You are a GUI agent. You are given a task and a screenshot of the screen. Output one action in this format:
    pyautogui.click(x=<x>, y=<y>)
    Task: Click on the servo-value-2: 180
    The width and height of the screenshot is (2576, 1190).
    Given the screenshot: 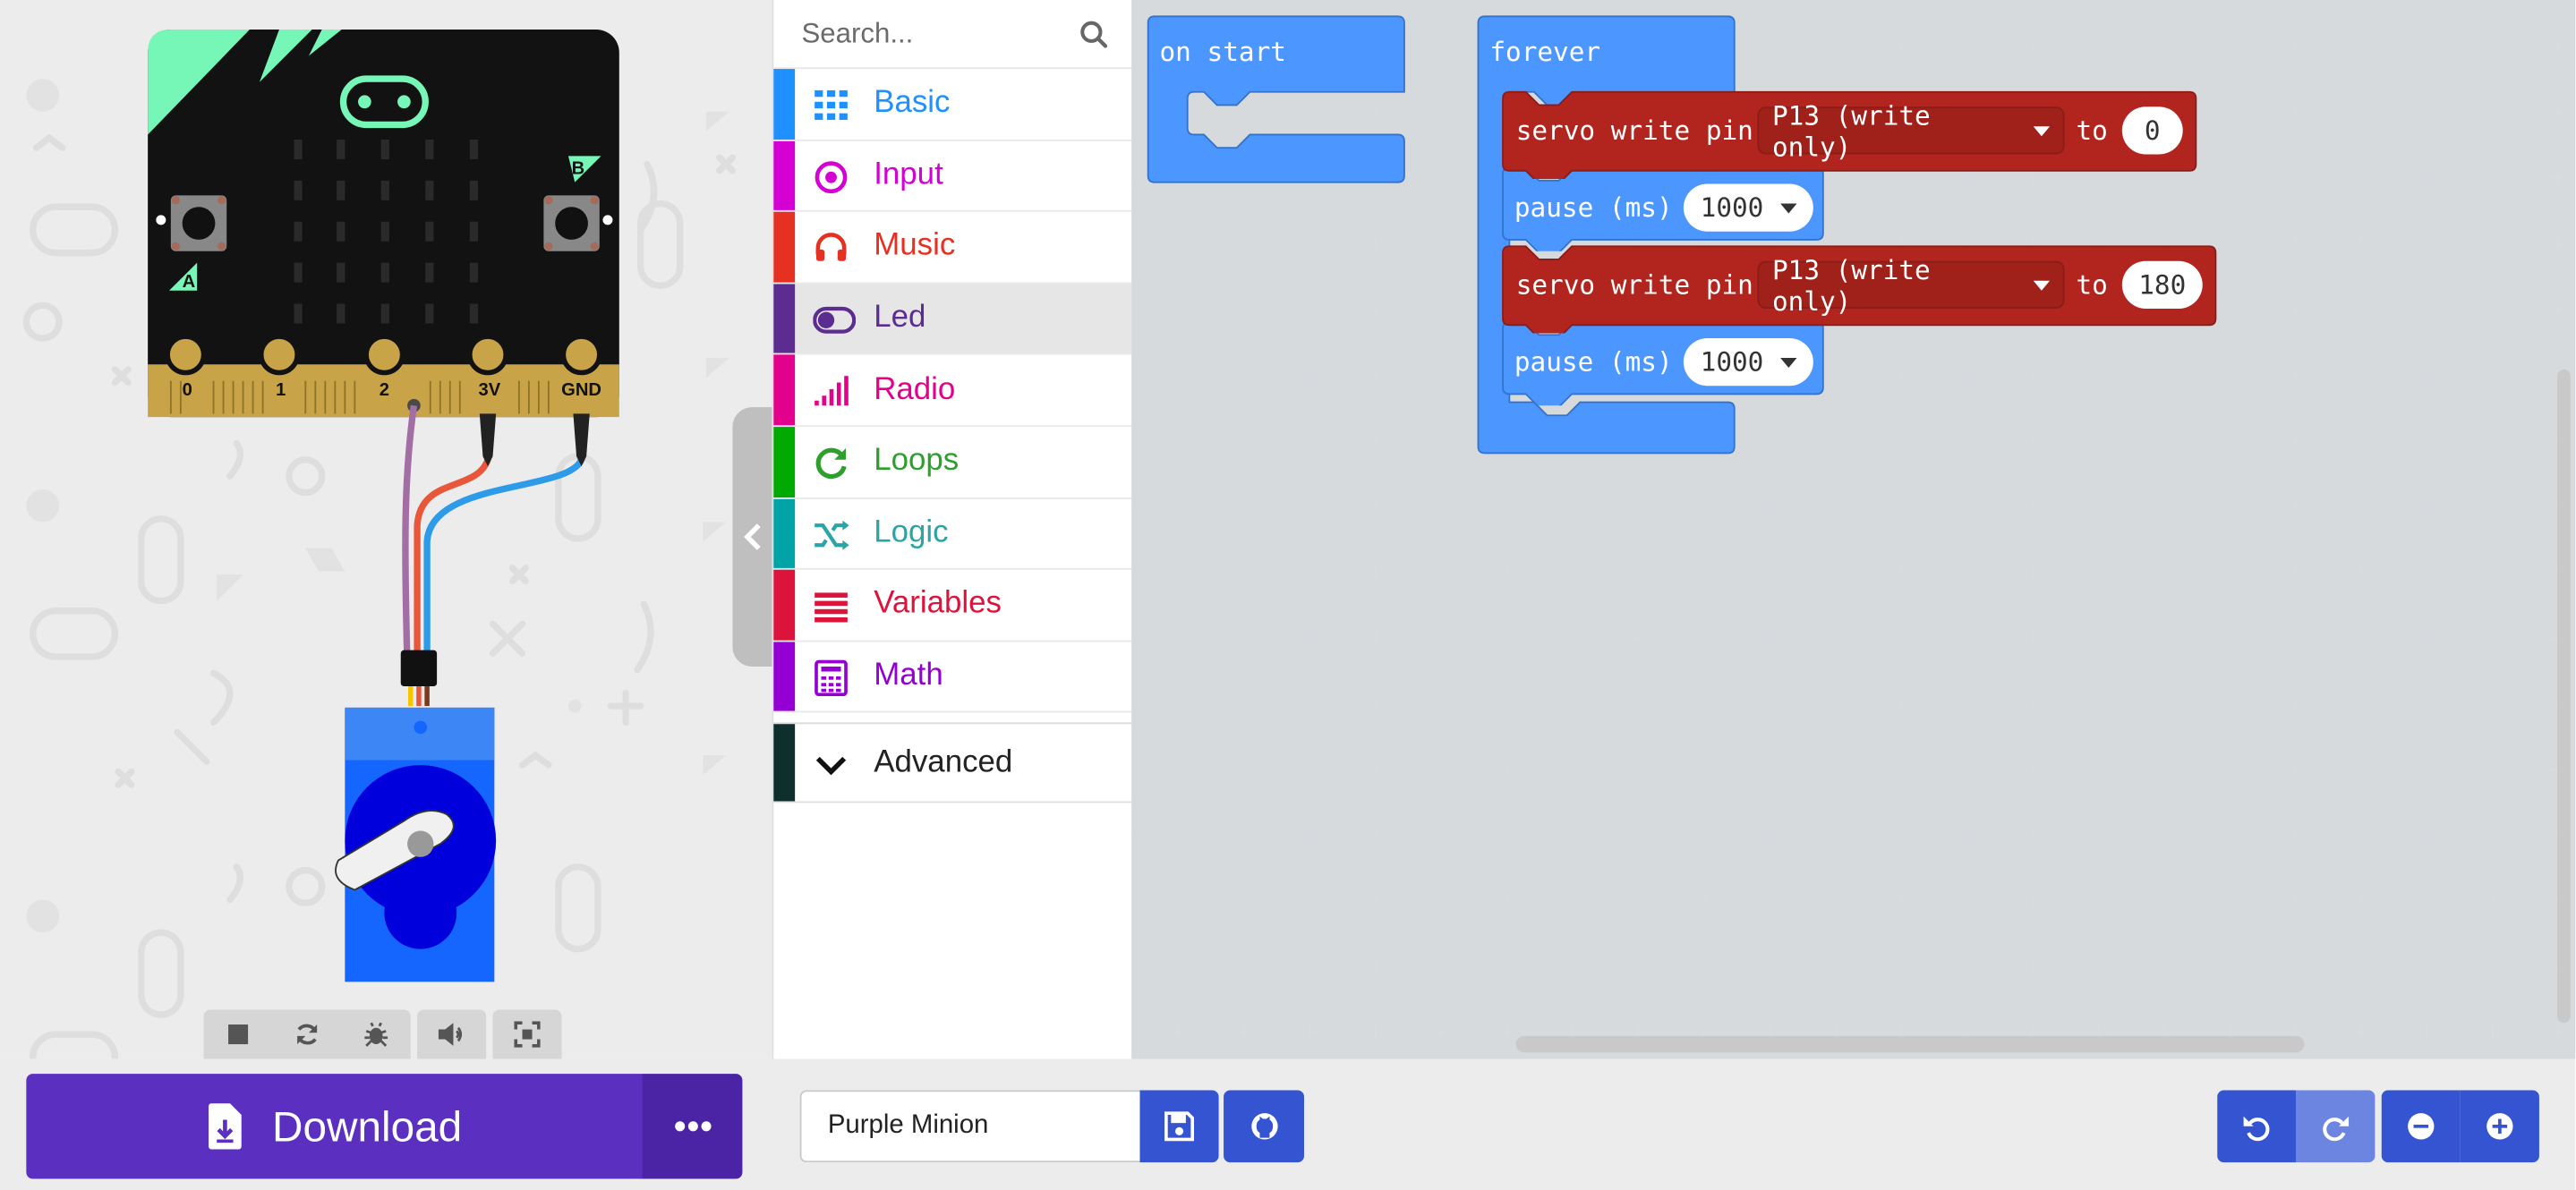 What is the action you would take?
    pyautogui.click(x=2162, y=284)
    